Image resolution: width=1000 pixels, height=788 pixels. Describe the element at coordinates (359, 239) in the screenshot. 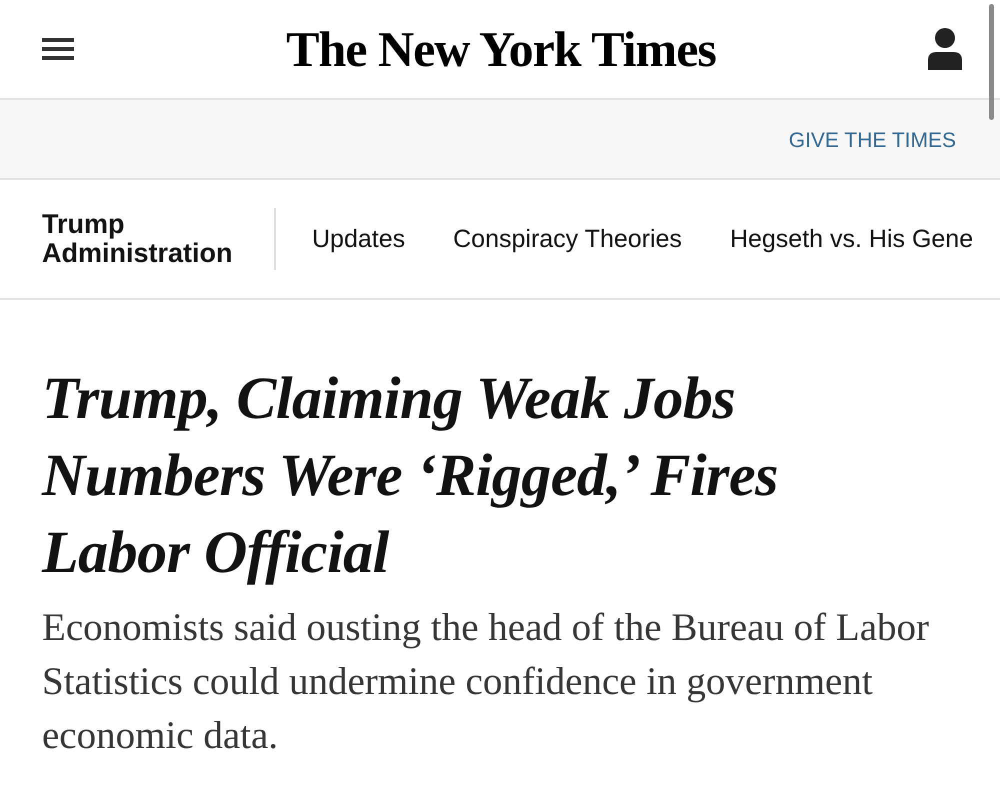

I see `section-nav-link: Updates` at that location.